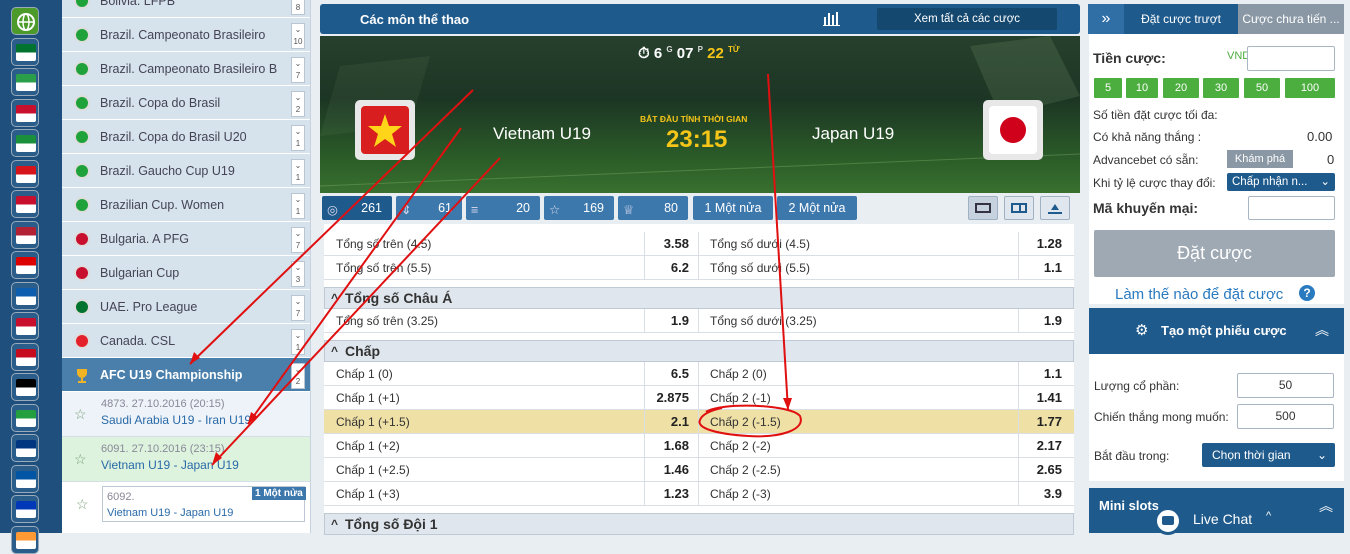  What do you see at coordinates (1218, 520) in the screenshot?
I see `live-chat-button: Live Chat ^` at bounding box center [1218, 520].